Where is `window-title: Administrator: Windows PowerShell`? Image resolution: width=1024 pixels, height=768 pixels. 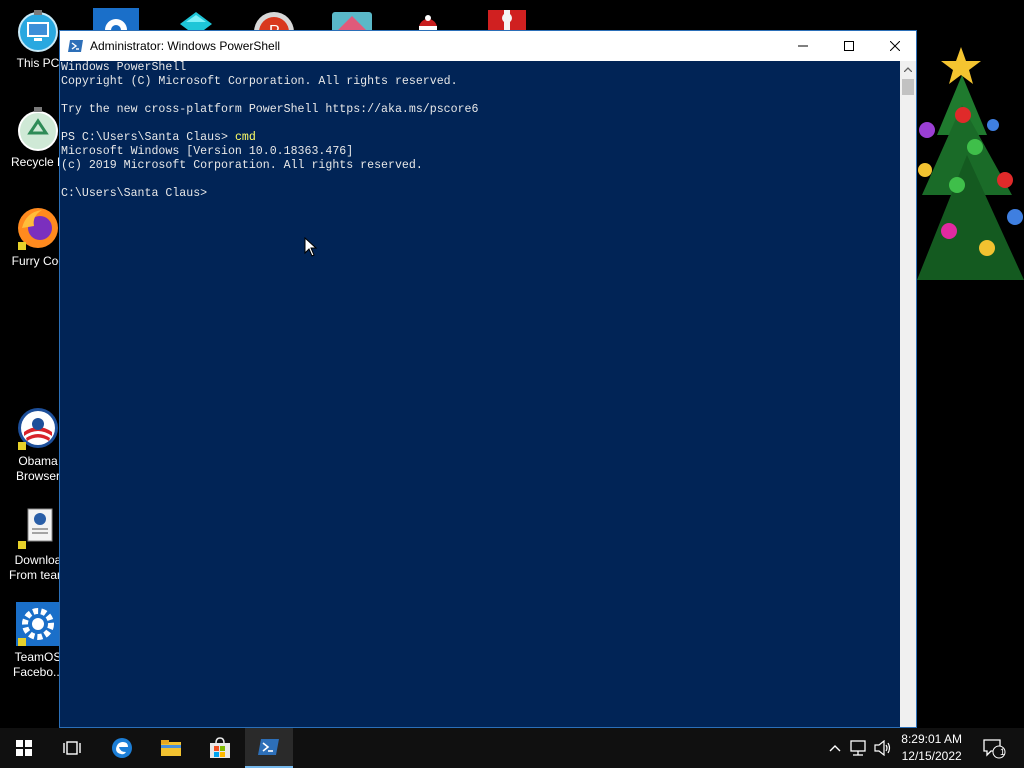 window-title: Administrator: Windows PowerShell is located at coordinates (185, 46).